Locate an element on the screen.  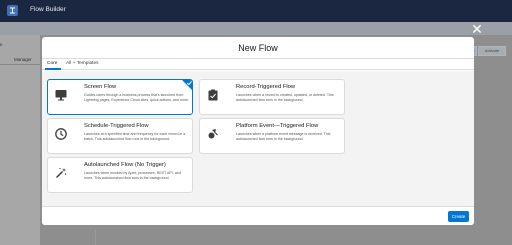
card-title: Record-Triggered Flow is located at coordinates (266, 87).